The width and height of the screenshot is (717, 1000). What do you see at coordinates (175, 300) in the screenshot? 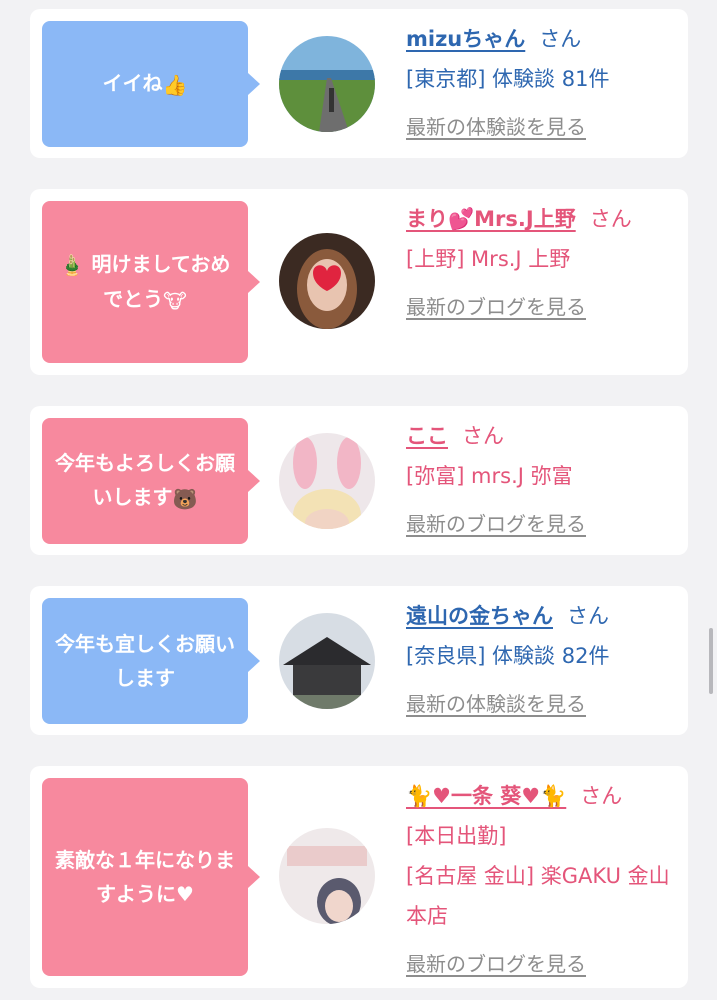
I see `cow-icon: 🐮` at bounding box center [175, 300].